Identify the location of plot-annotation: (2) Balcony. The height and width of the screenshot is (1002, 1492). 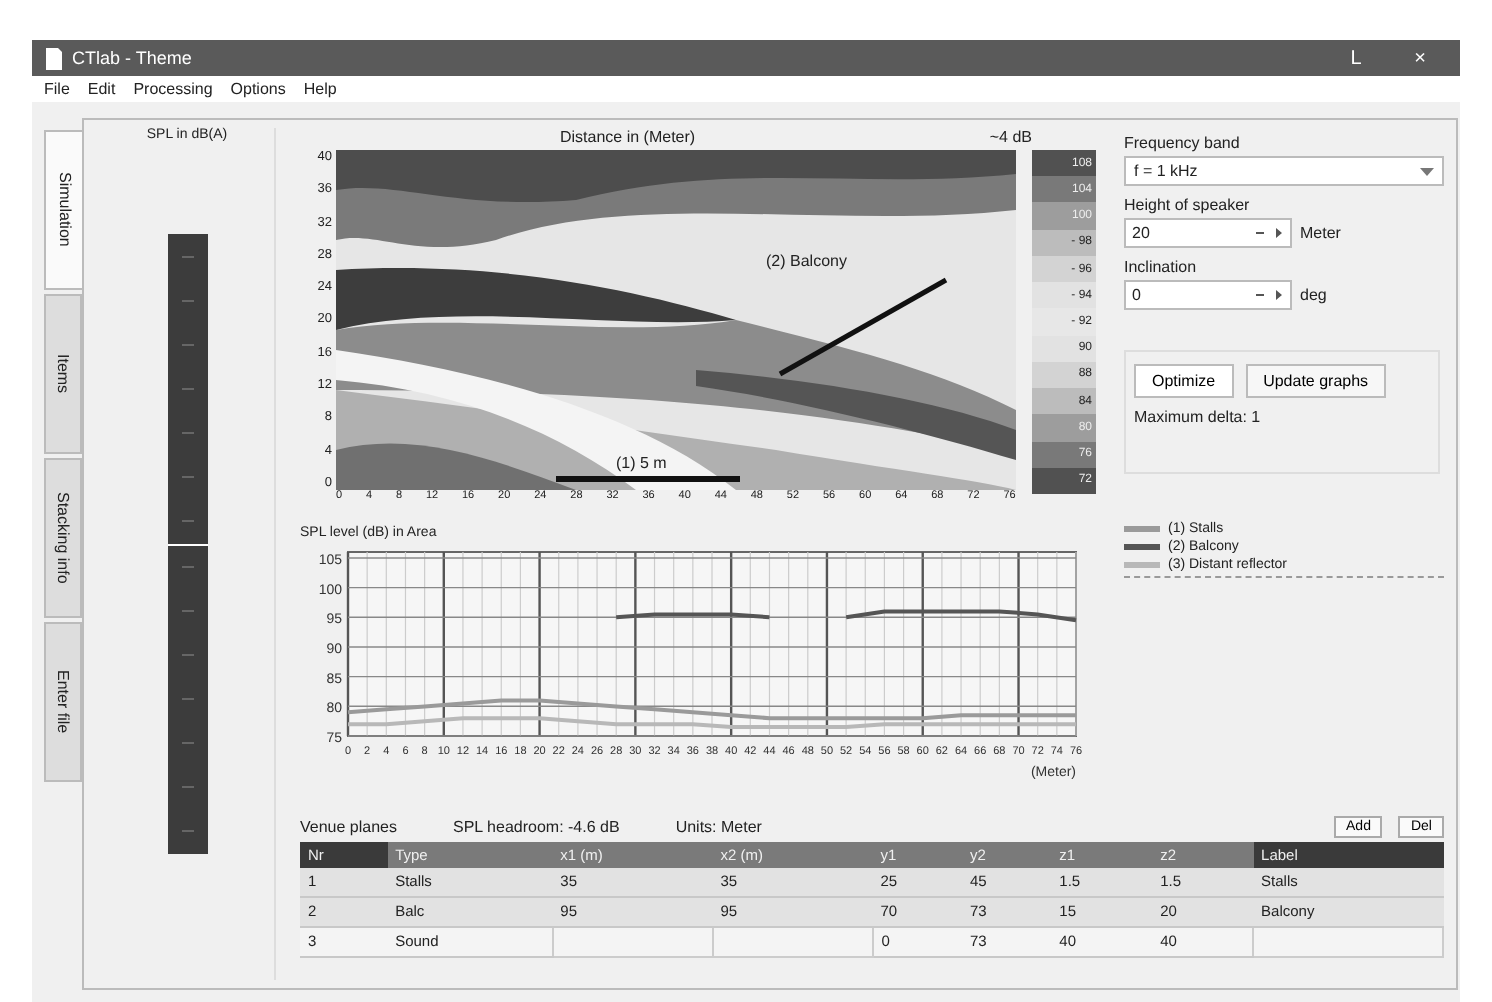
(806, 261).